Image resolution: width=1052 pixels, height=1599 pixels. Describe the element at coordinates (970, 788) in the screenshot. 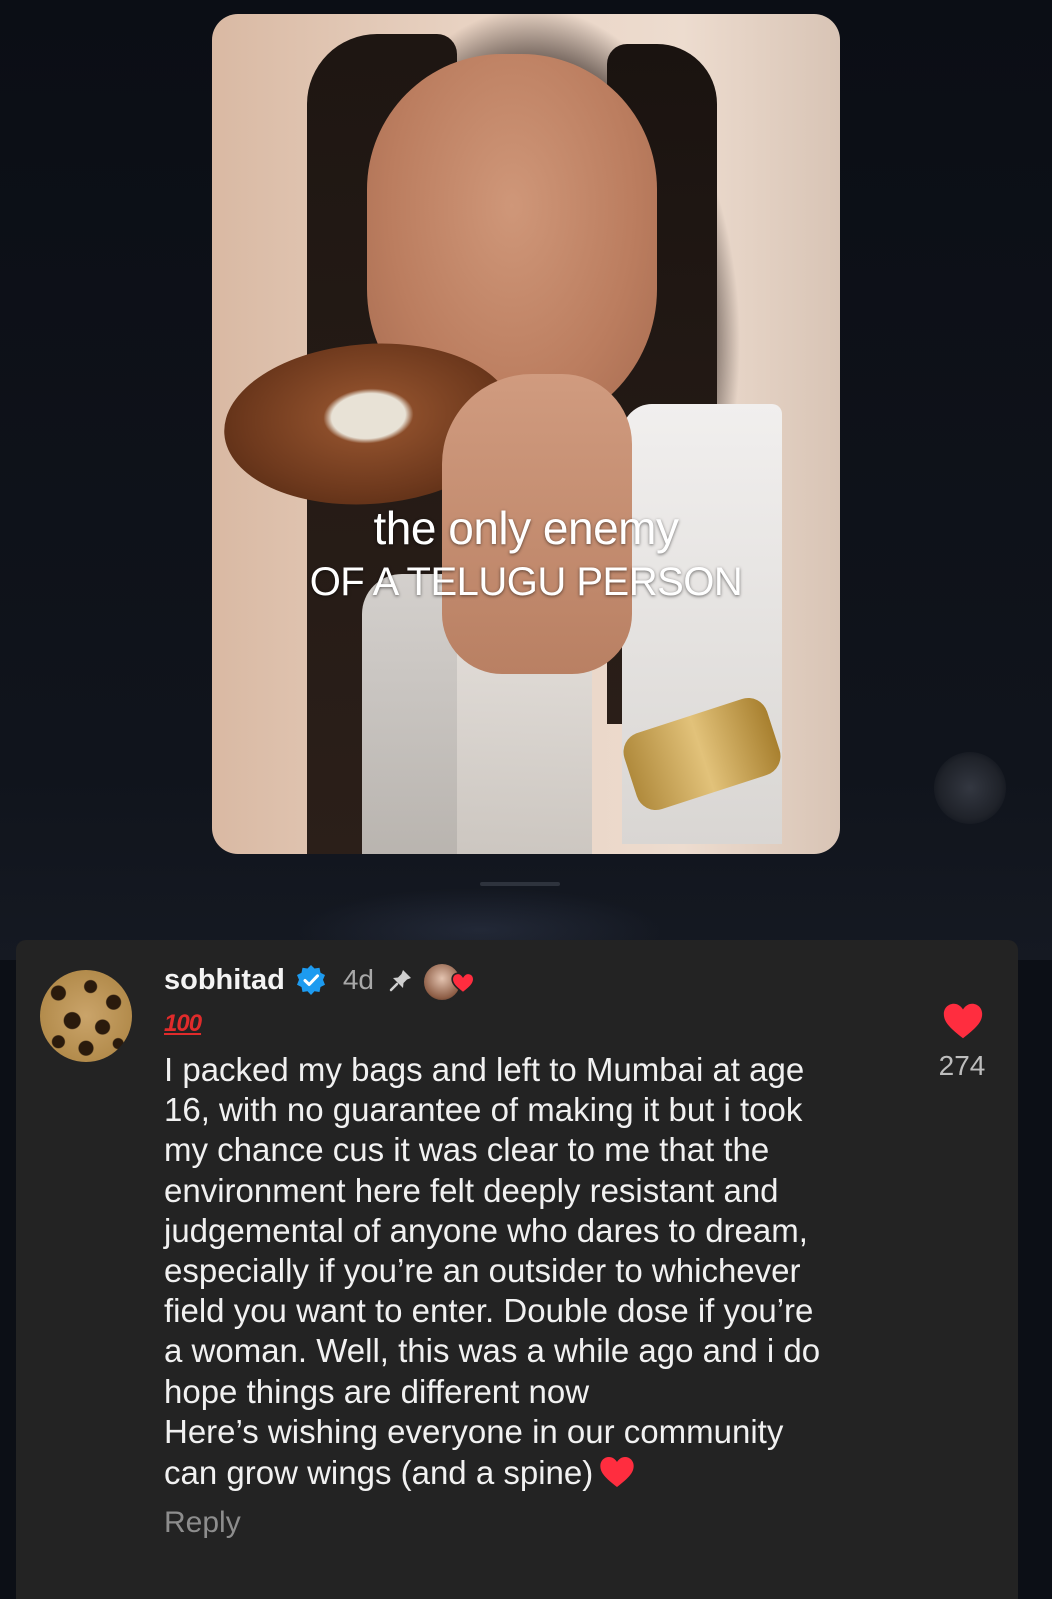

I see `ghost-button-icon` at that location.